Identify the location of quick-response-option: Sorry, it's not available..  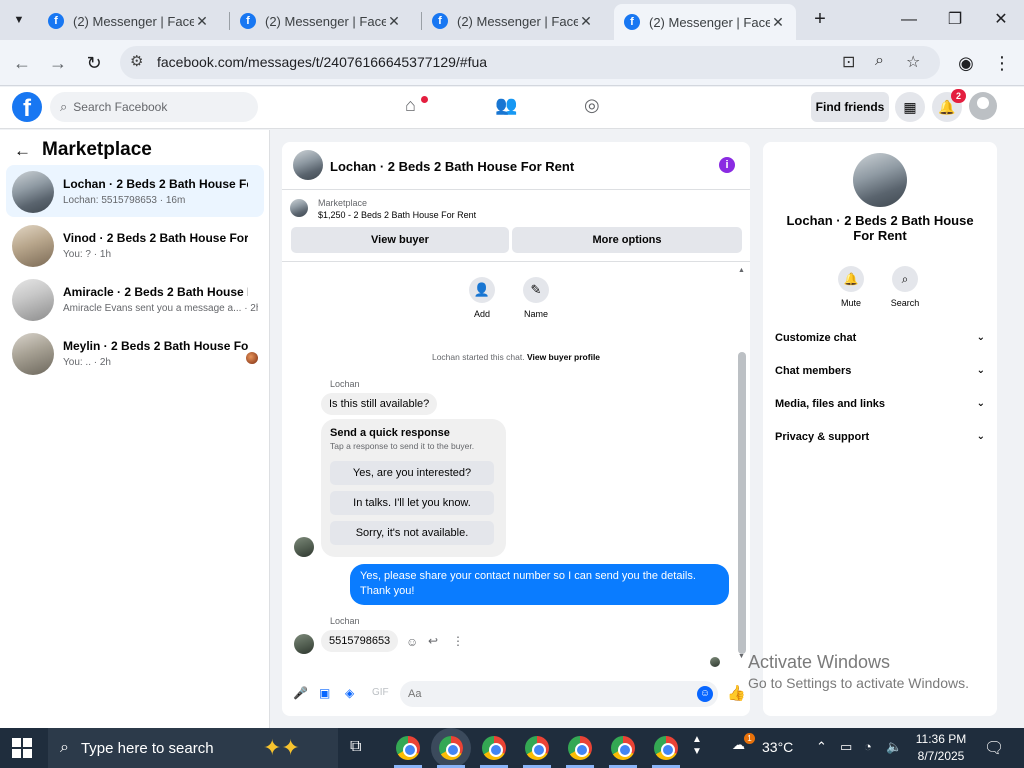
(412, 533).